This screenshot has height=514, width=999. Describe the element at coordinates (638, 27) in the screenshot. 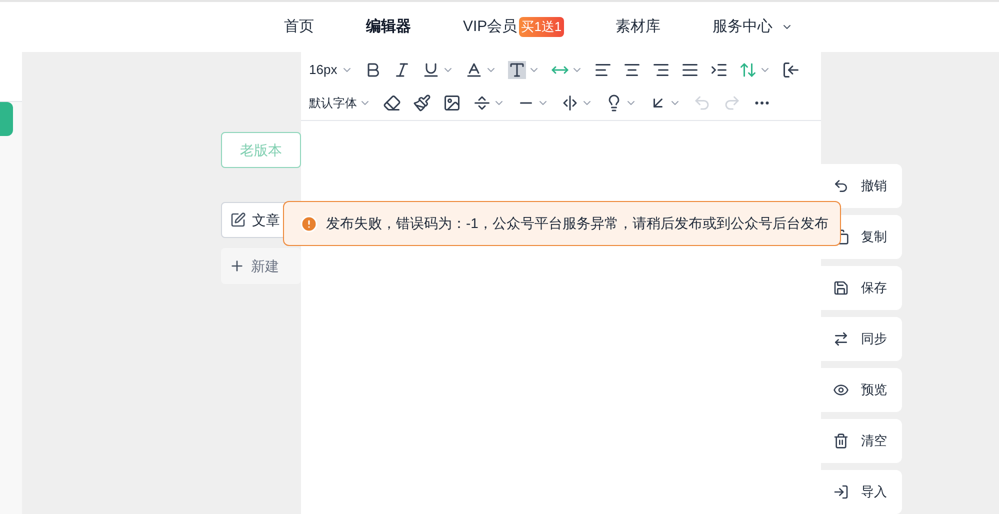

I see `nav-link: 素材库` at that location.